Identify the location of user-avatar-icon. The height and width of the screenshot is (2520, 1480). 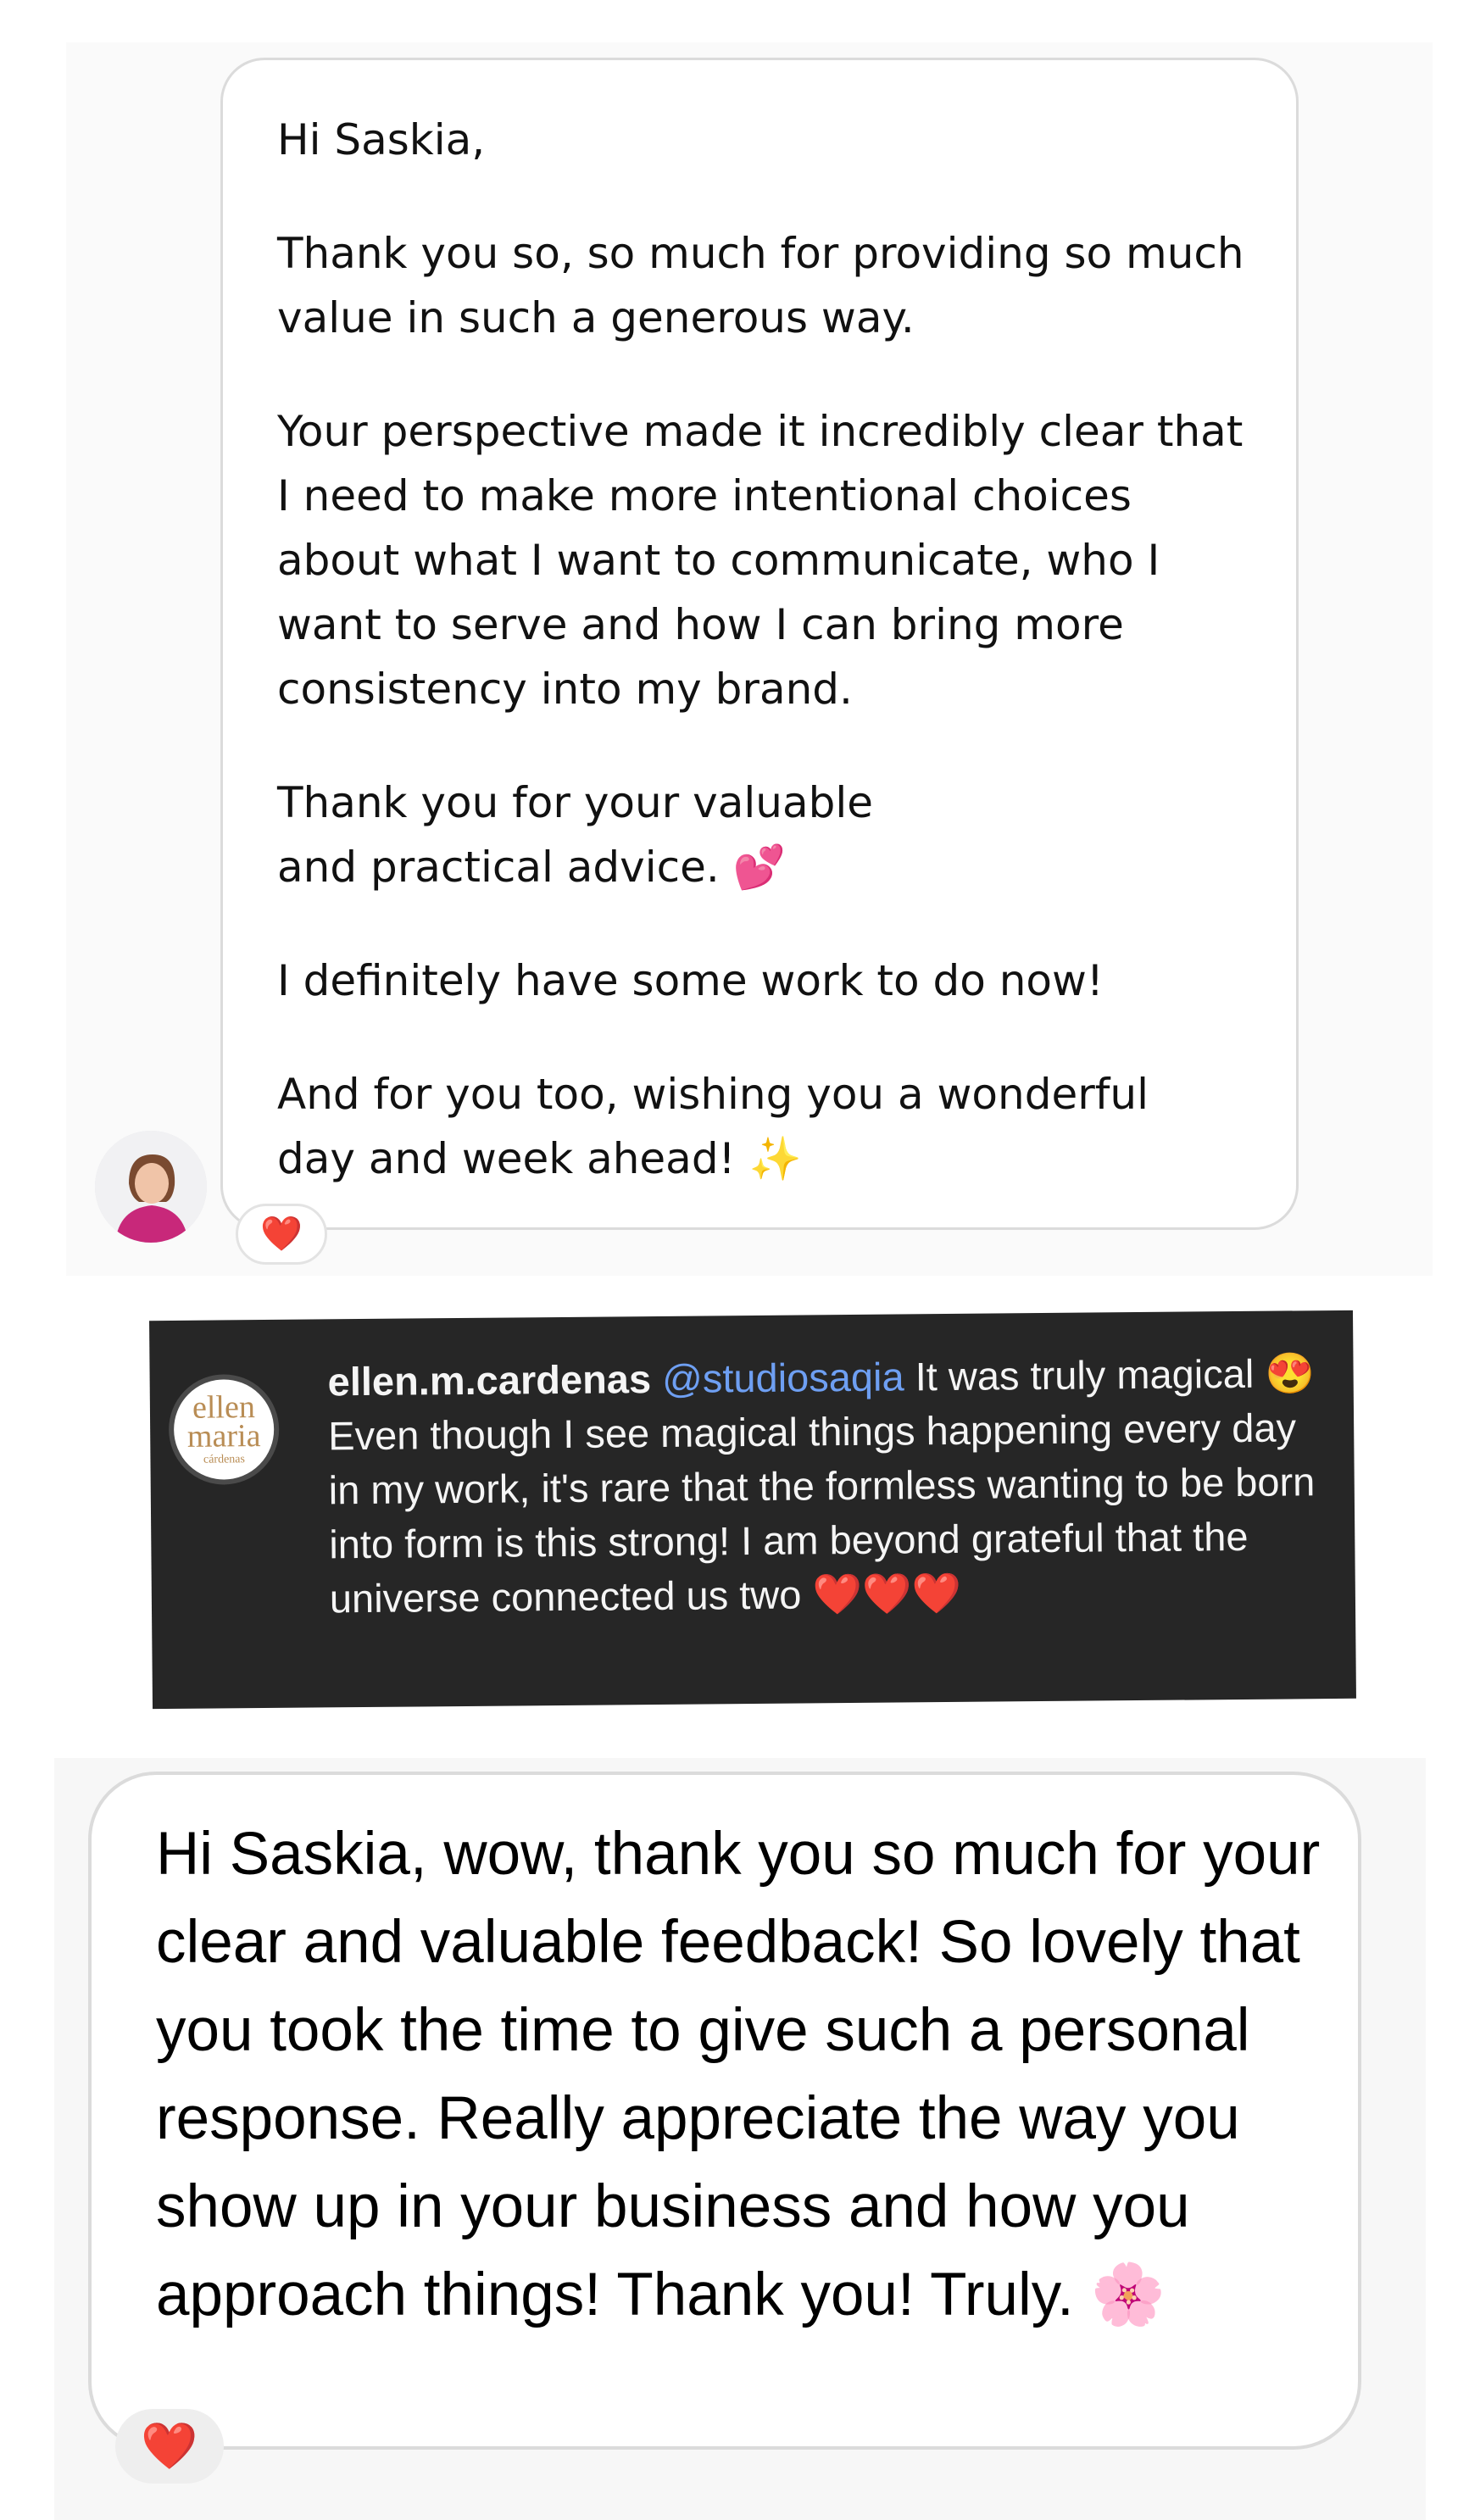
(151, 1187).